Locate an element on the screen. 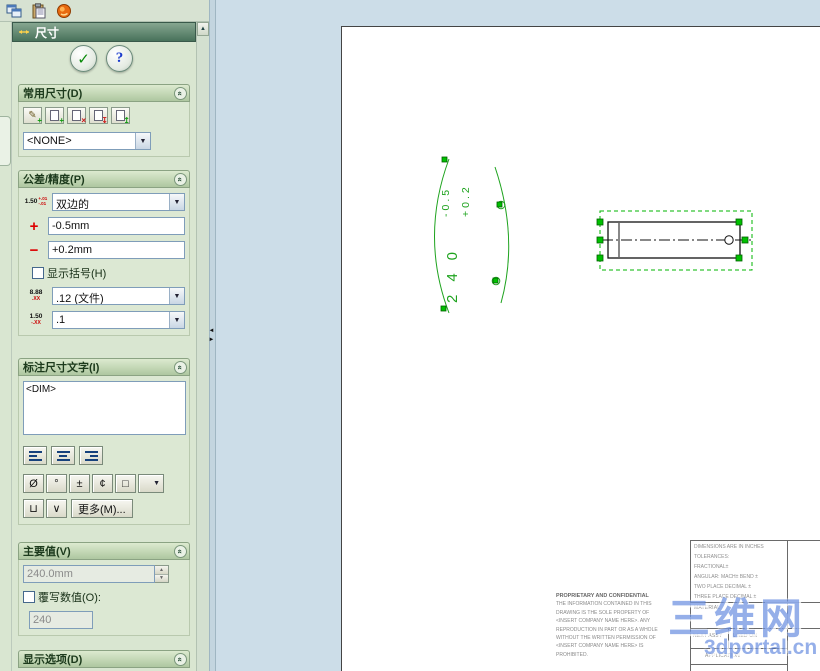 The height and width of the screenshot is (671, 820). load-favorite-icon: ↥ is located at coordinates (120, 116).